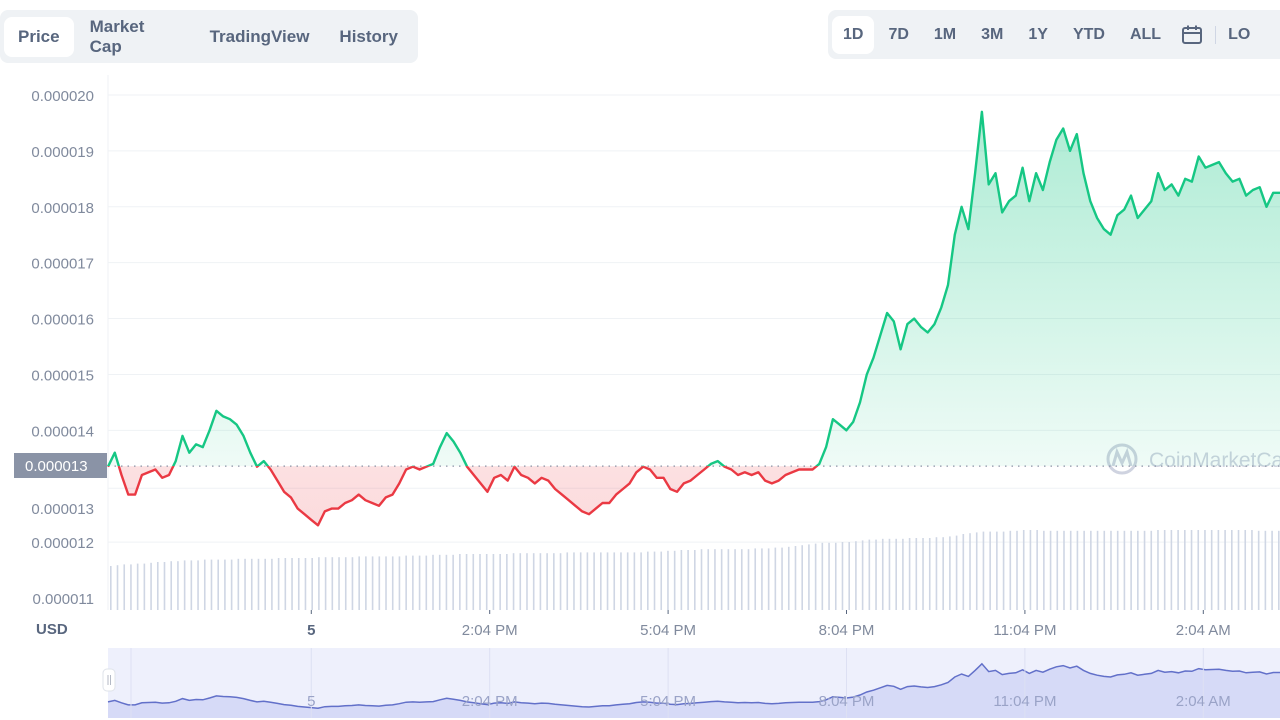 This screenshot has width=1280, height=720. Describe the element at coordinates (992, 35) in the screenshot. I see `range-3m: 3M` at that location.